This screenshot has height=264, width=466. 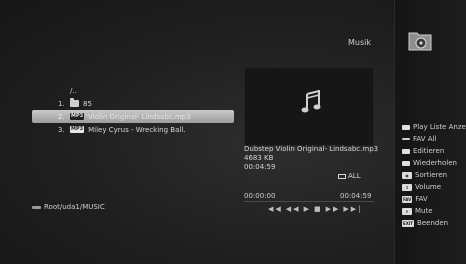 What do you see at coordinates (318, 209) in the screenshot?
I see `stop-icon: ■` at bounding box center [318, 209].